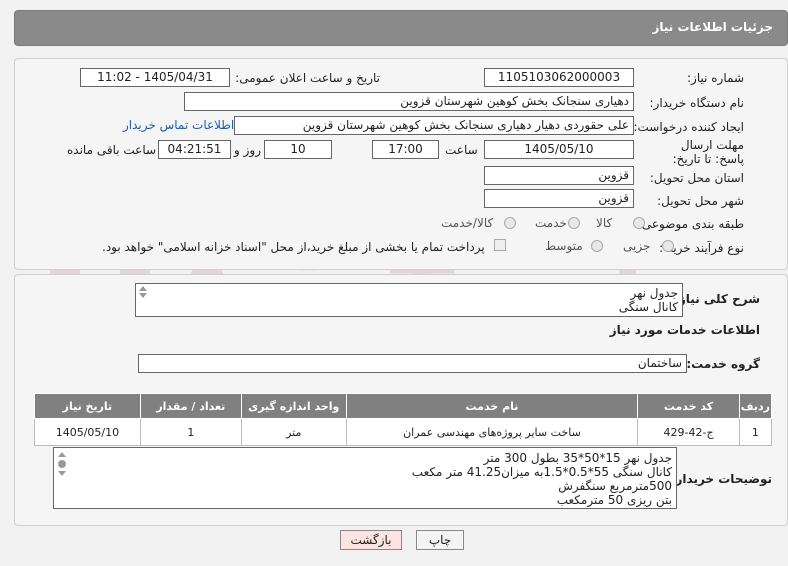  I want to click on announce-datetime-field: 1405/04/31 - 11:02, so click(155, 77).